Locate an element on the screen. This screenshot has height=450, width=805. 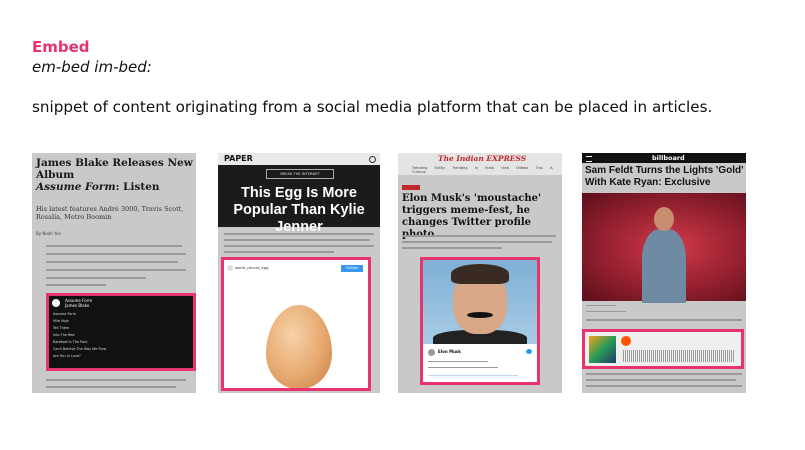
break-the-internet-button: BREAK THE INTERNET is located at coordinates (300, 174).